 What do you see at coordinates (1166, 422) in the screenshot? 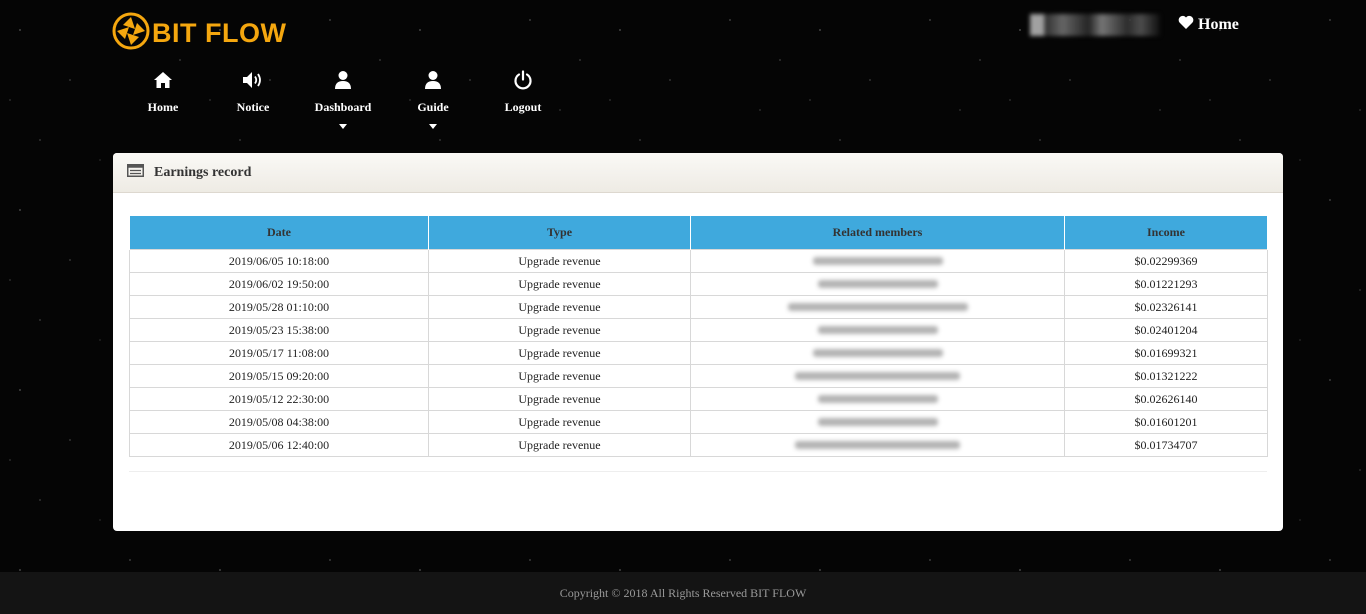
I see `cell-income: $0.01601201` at bounding box center [1166, 422].